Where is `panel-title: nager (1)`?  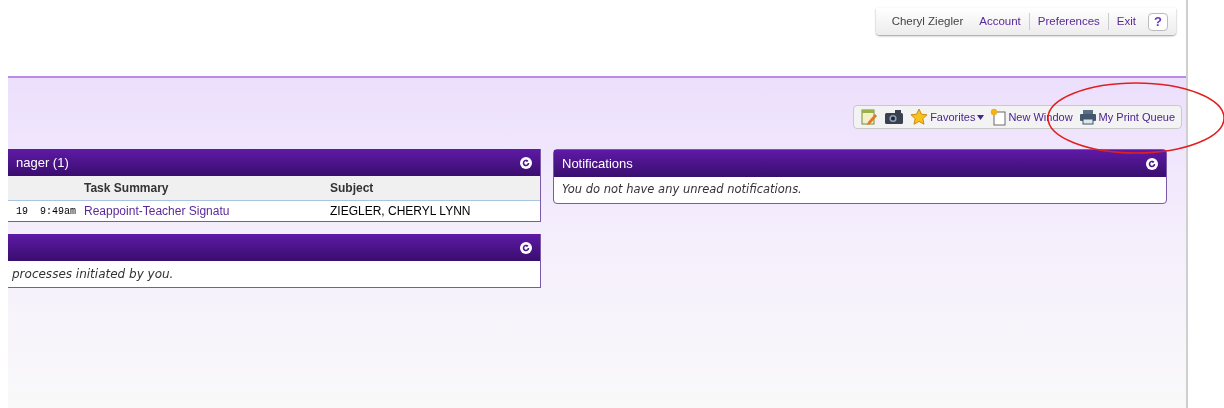 panel-title: nager (1) is located at coordinates (42, 162).